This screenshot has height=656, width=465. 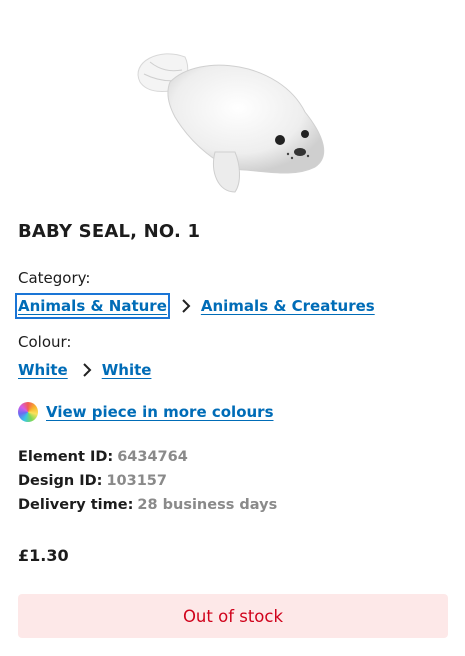 I want to click on product-image, so click(x=232, y=121).